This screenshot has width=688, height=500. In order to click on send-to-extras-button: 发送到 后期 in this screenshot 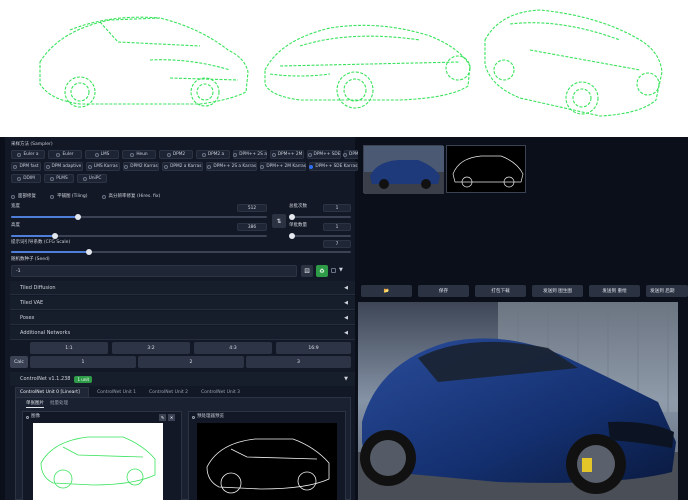, I will do `click(667, 291)`.